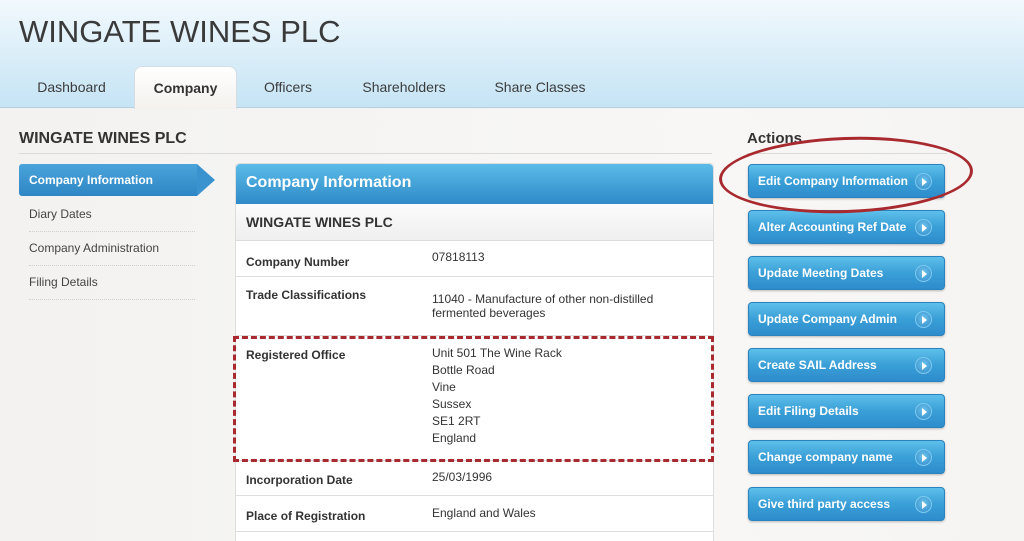 This screenshot has height=541, width=1024. What do you see at coordinates (119, 215) in the screenshot?
I see `sidebar-item-diary-dates: Diary Dates` at bounding box center [119, 215].